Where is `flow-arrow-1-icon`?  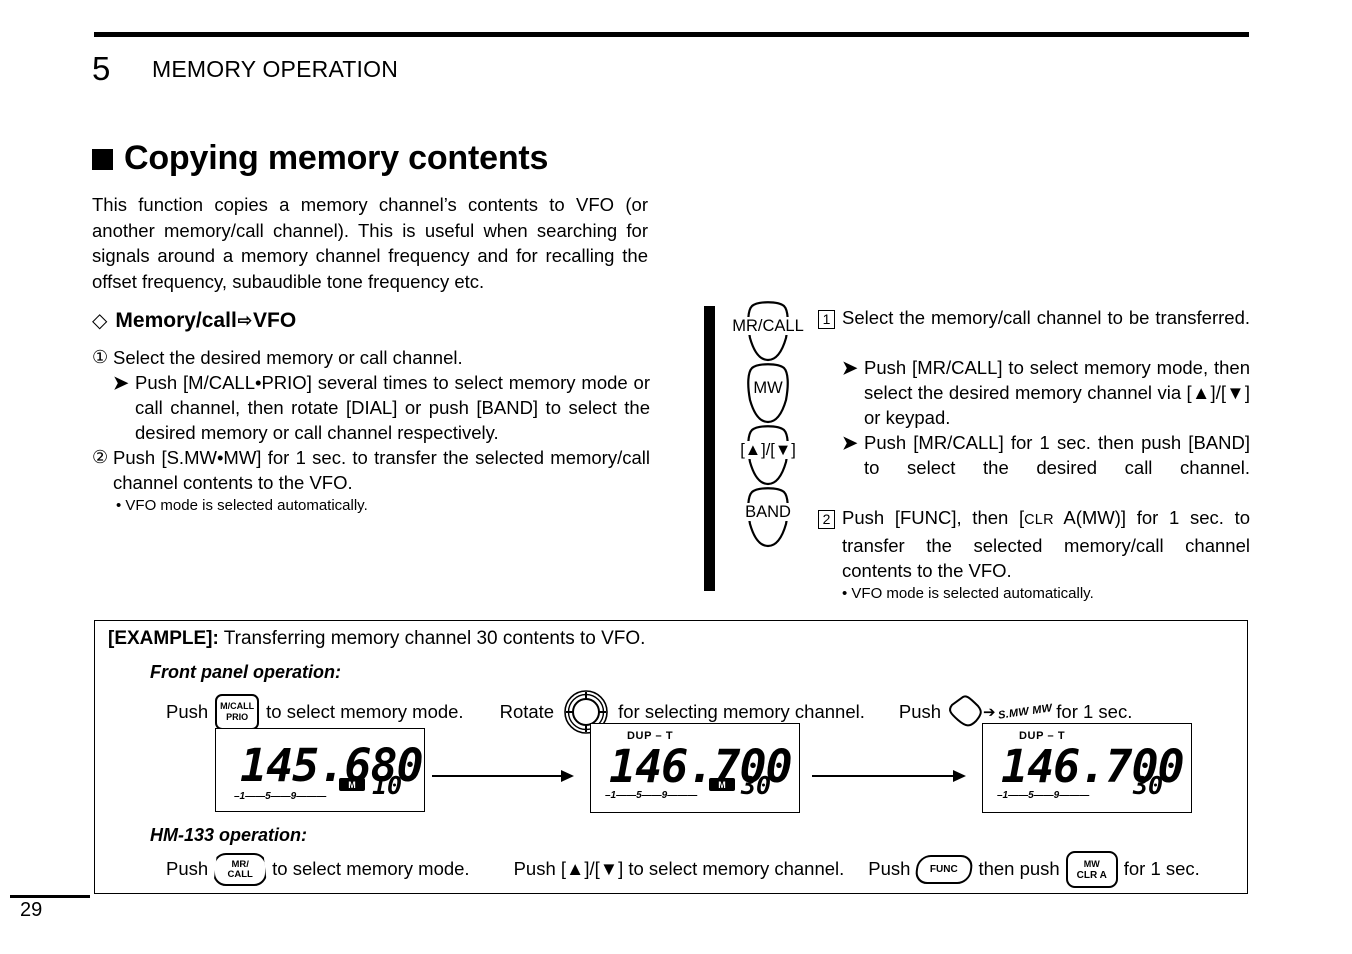 flow-arrow-1-icon is located at coordinates (503, 776).